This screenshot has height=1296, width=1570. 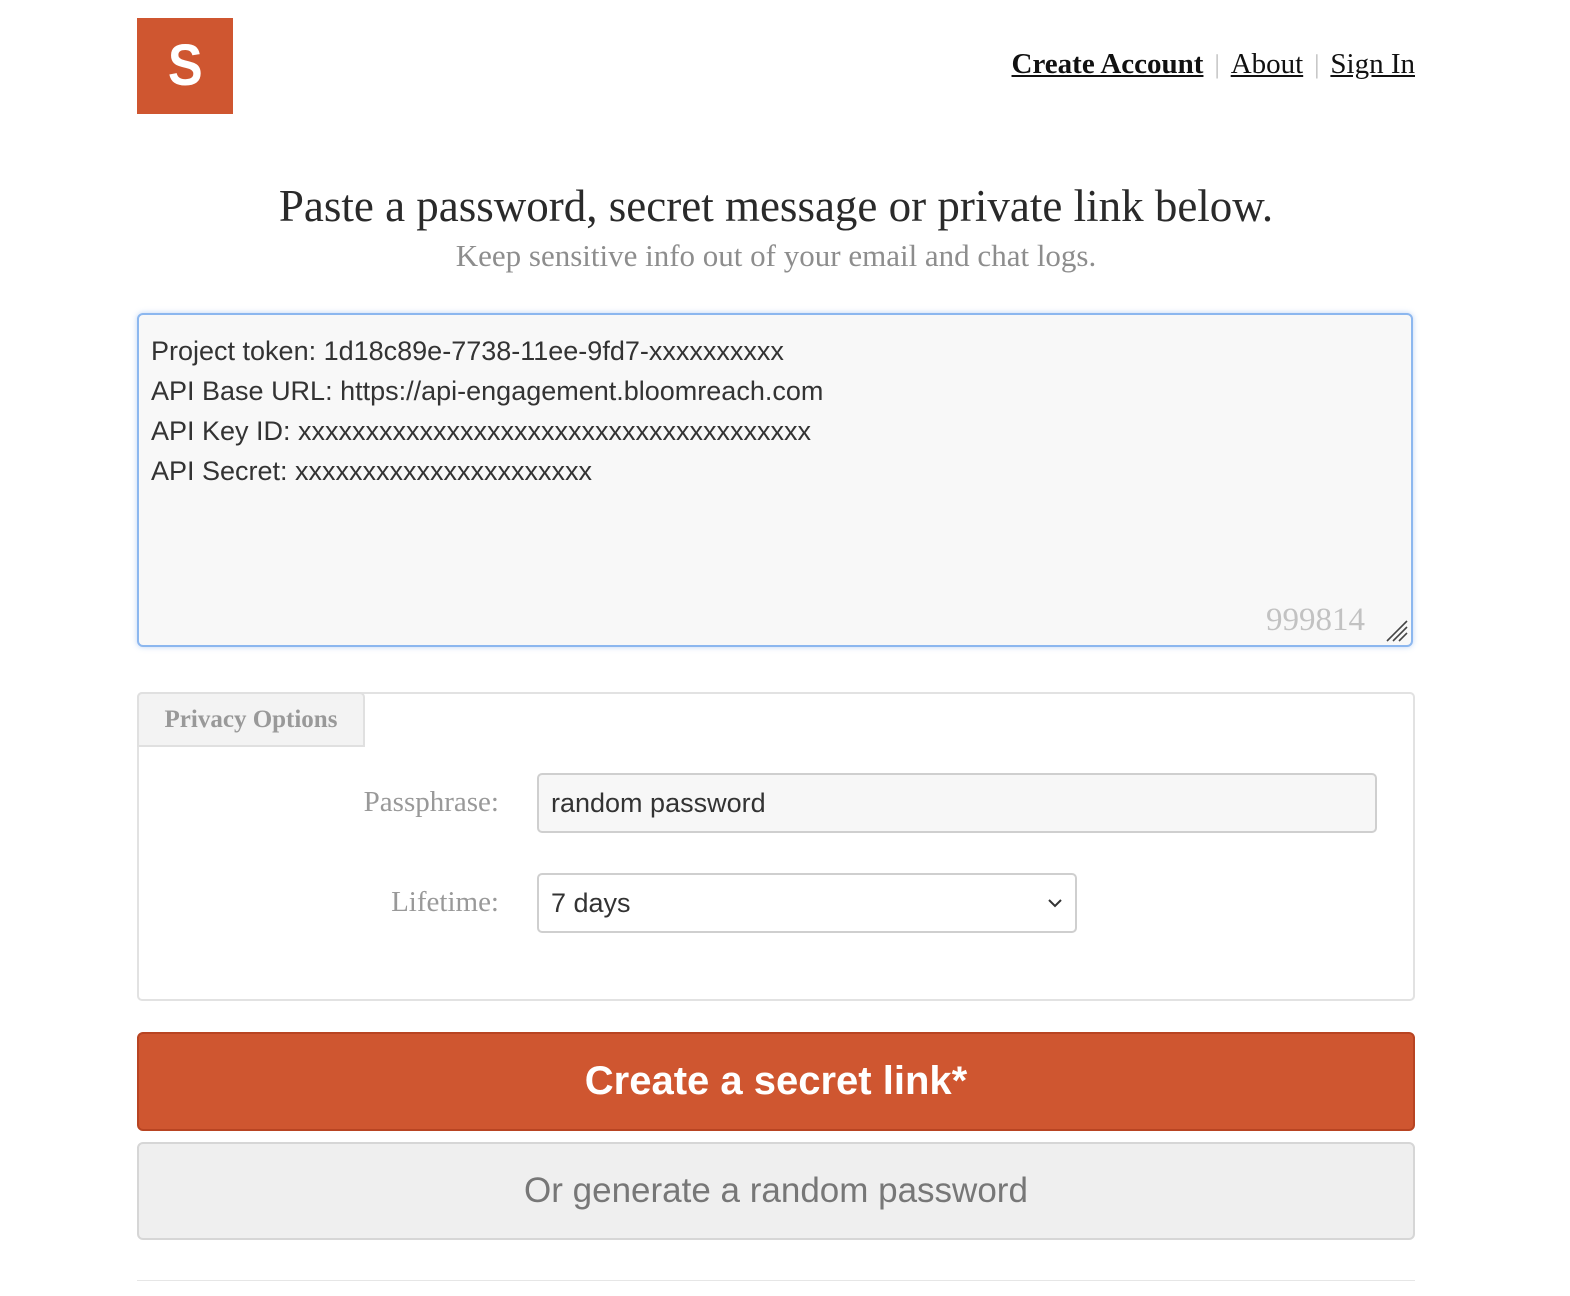 What do you see at coordinates (1315, 620) in the screenshot?
I see `character-counter: 999814` at bounding box center [1315, 620].